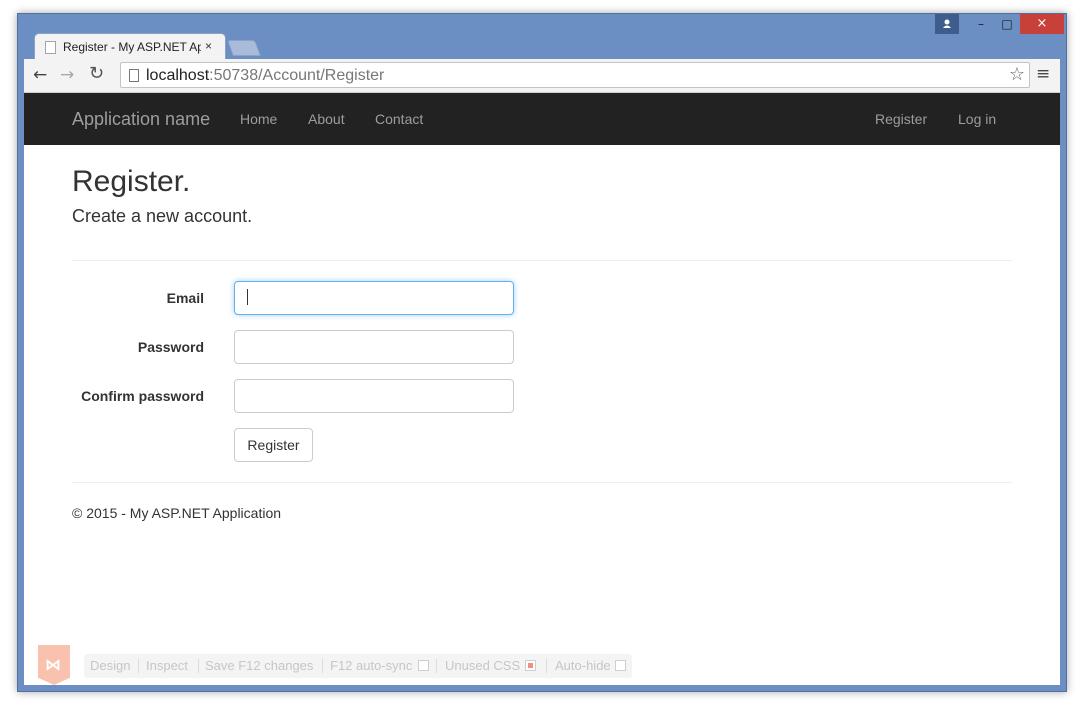 Image resolution: width=1084 pixels, height=714 pixels. What do you see at coordinates (141, 119) in the screenshot?
I see `navbar-brand: Application name` at bounding box center [141, 119].